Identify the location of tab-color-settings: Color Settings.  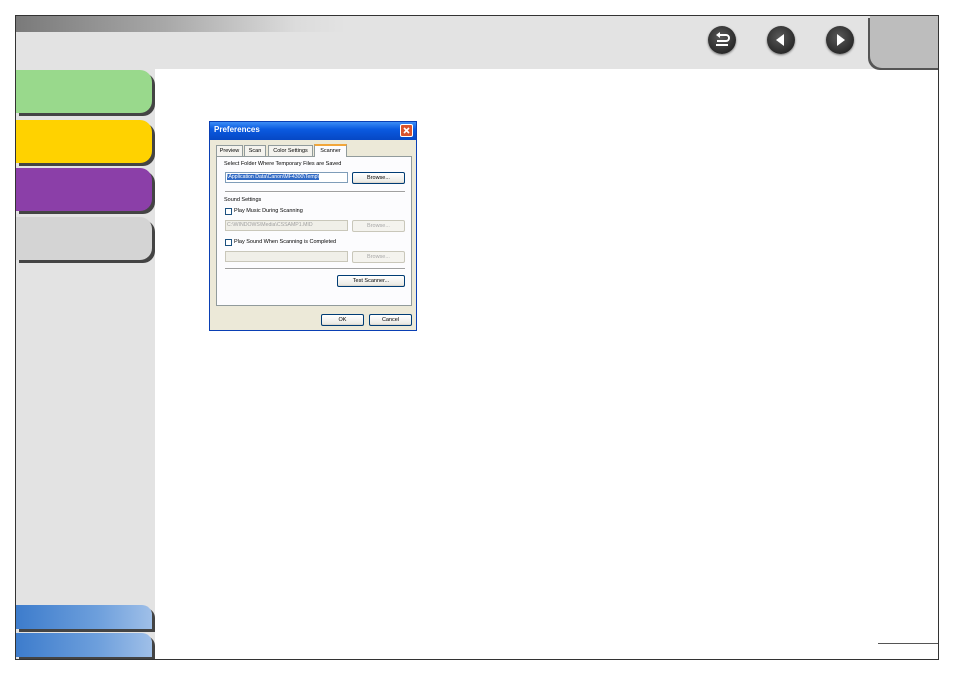
(290, 150).